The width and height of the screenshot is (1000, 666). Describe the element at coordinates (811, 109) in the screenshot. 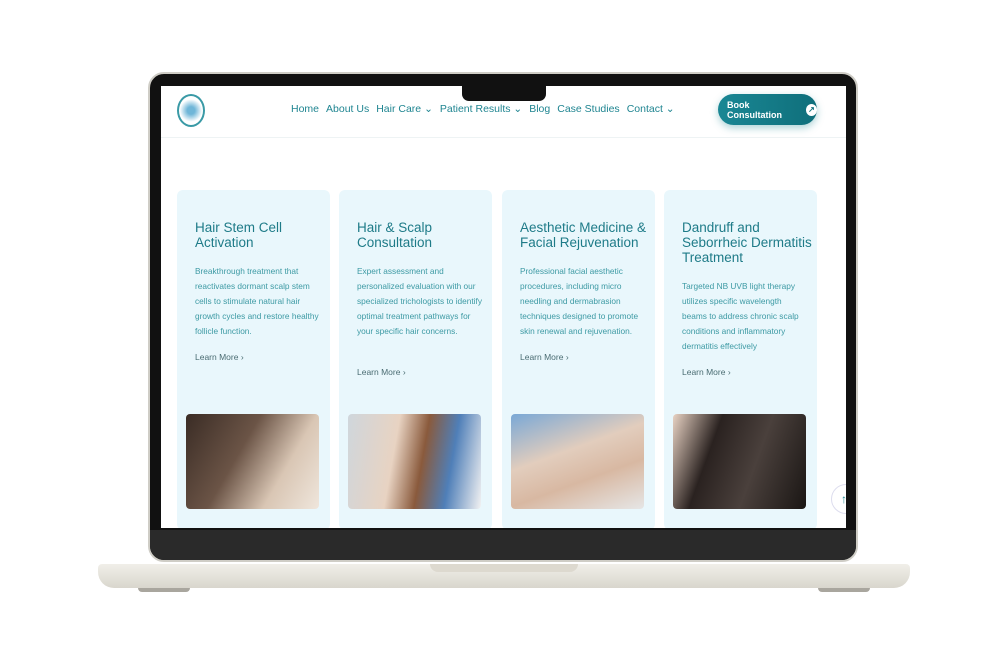

I see `arrow-up-right-icon: ↗` at that location.